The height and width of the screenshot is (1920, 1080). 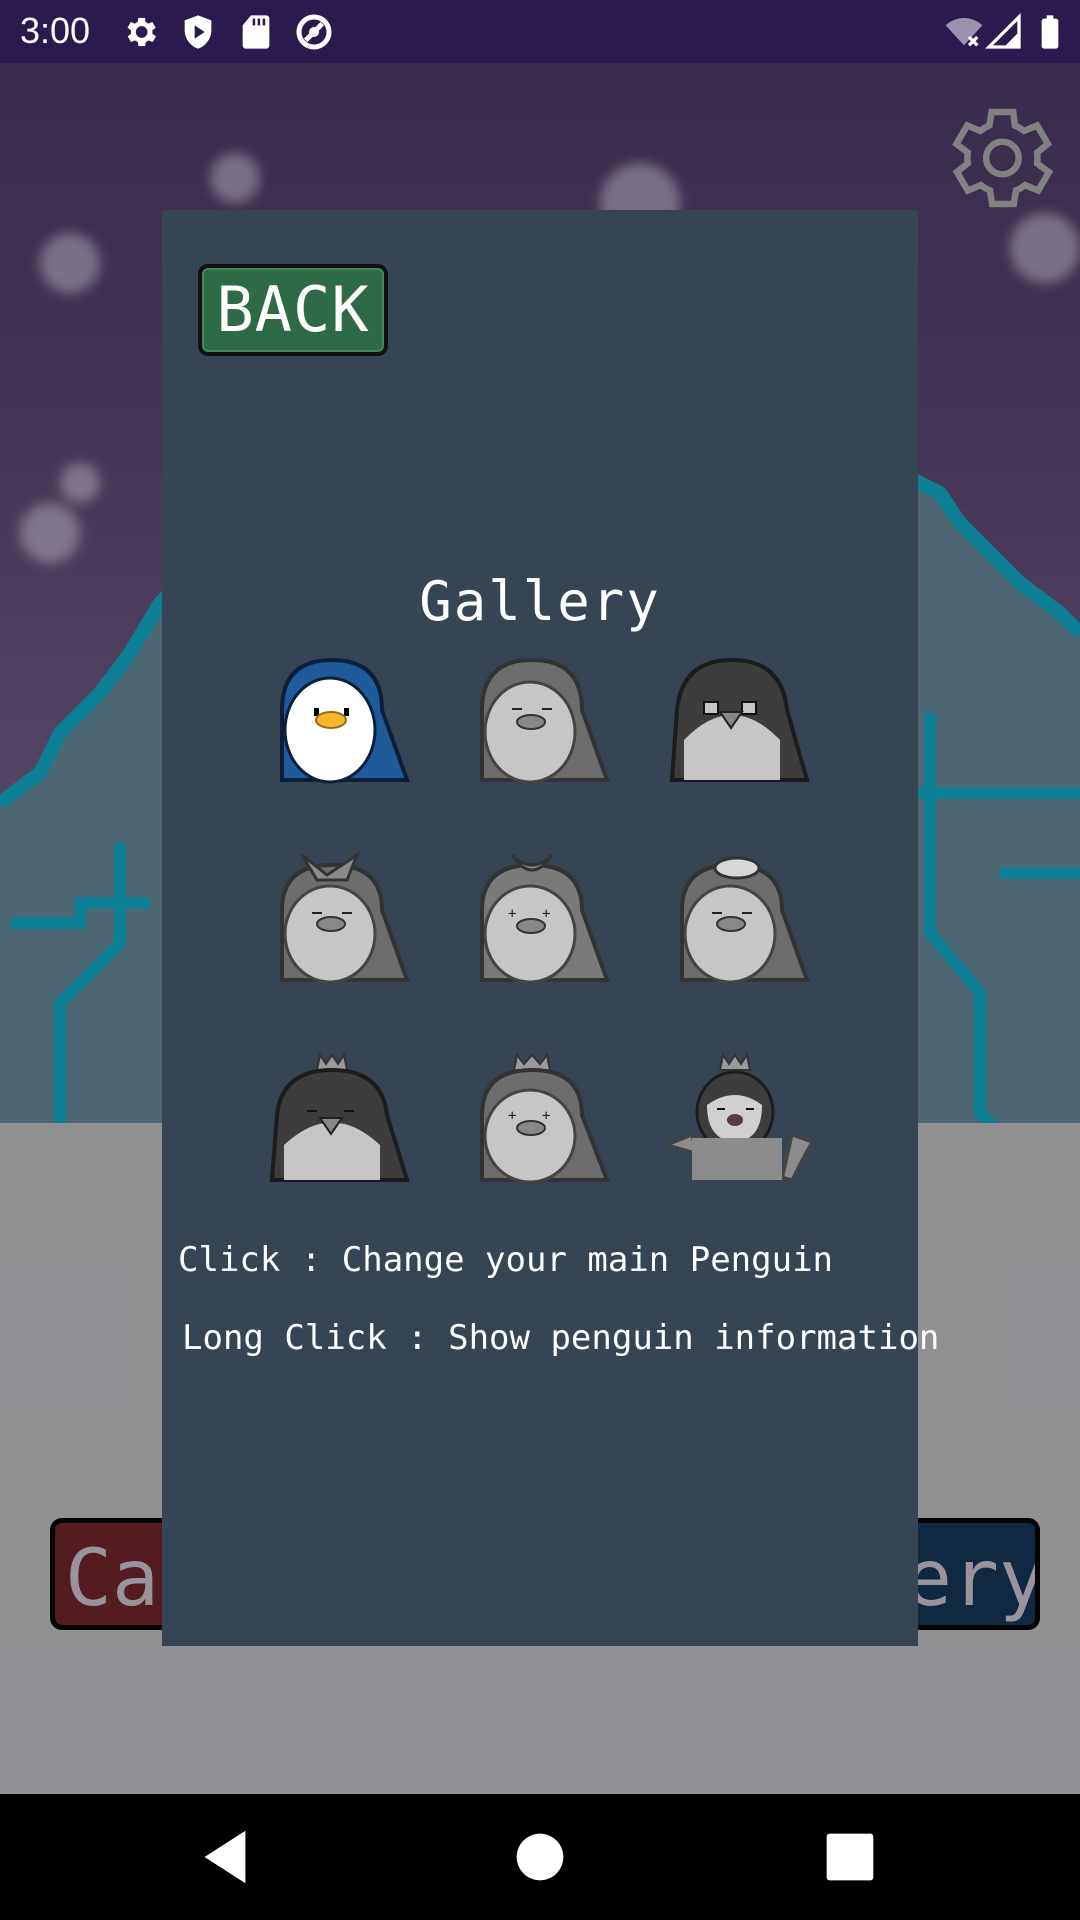 I want to click on back-button: BACK, so click(x=293, y=310).